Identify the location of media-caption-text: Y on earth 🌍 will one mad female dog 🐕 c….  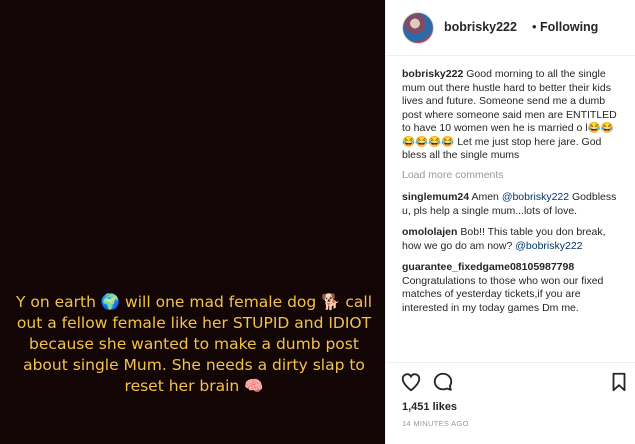
(194, 344).